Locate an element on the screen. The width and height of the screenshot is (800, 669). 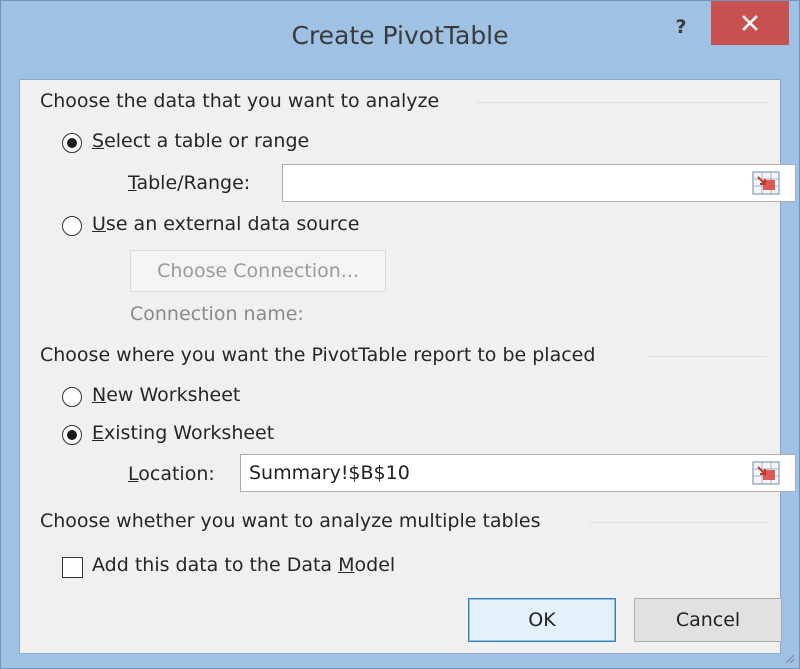
new-worksheet-mnemonic: N is located at coordinates (99, 395).